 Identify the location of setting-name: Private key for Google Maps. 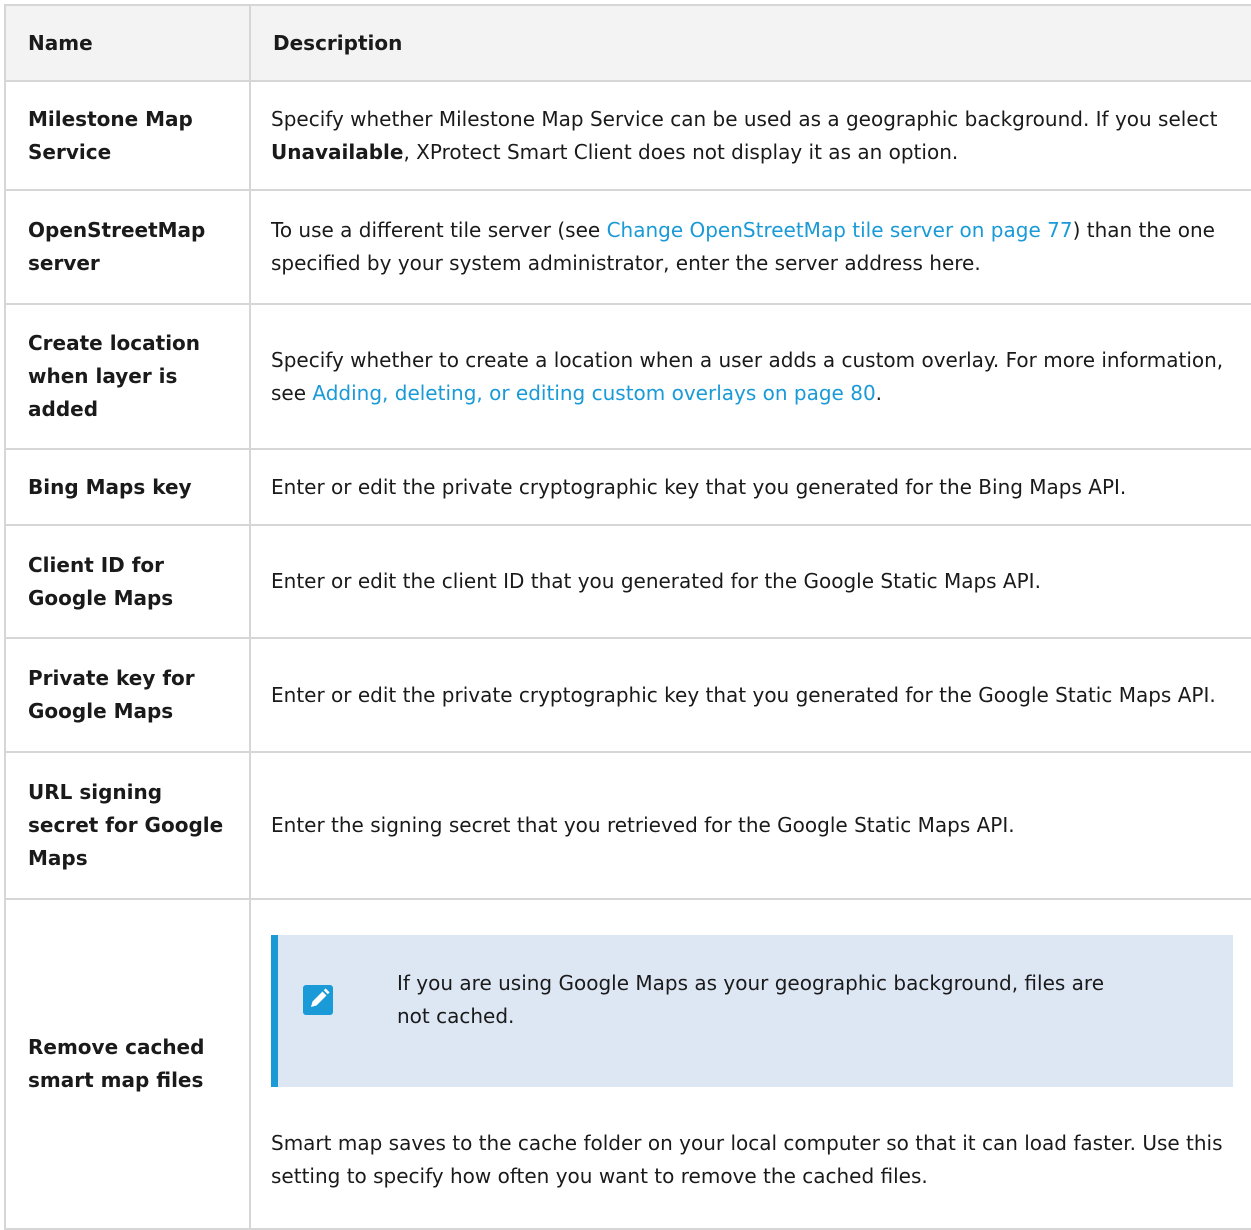
(127, 695).